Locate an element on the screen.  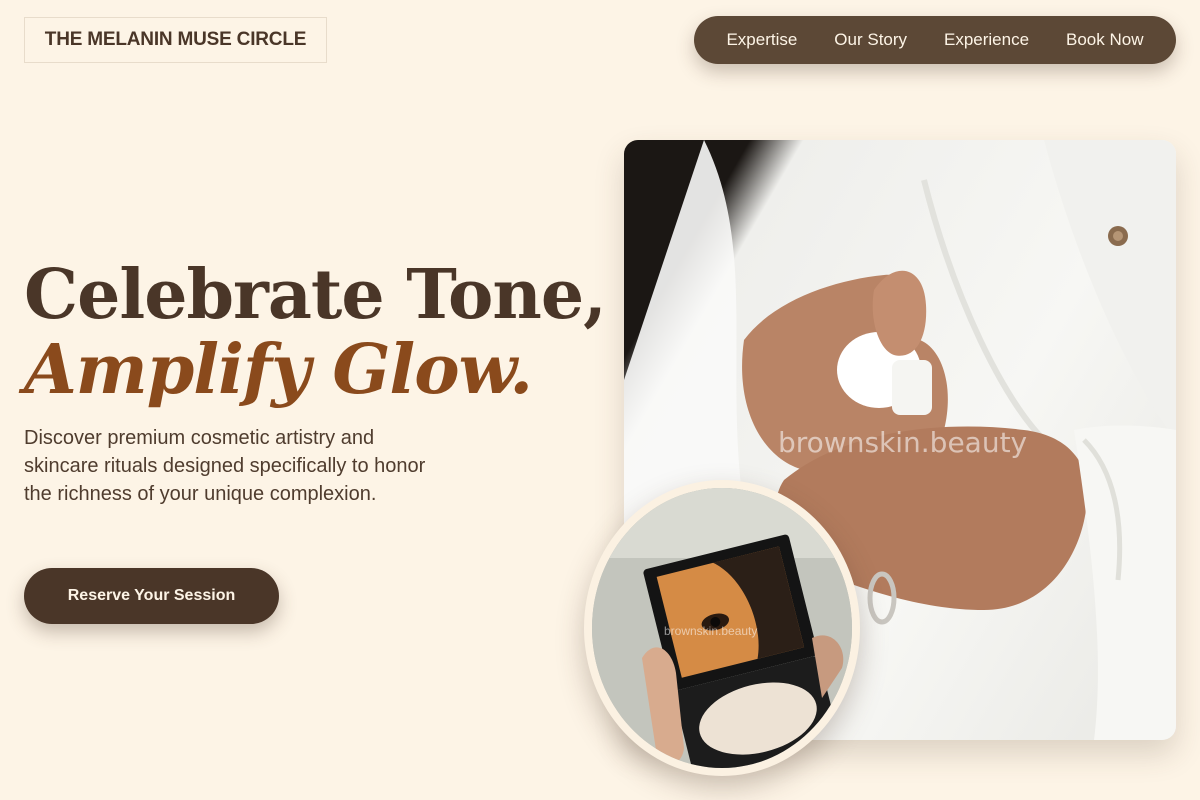
inset-photo-compact-mirror: brownskin.beauty is located at coordinates (722, 628).